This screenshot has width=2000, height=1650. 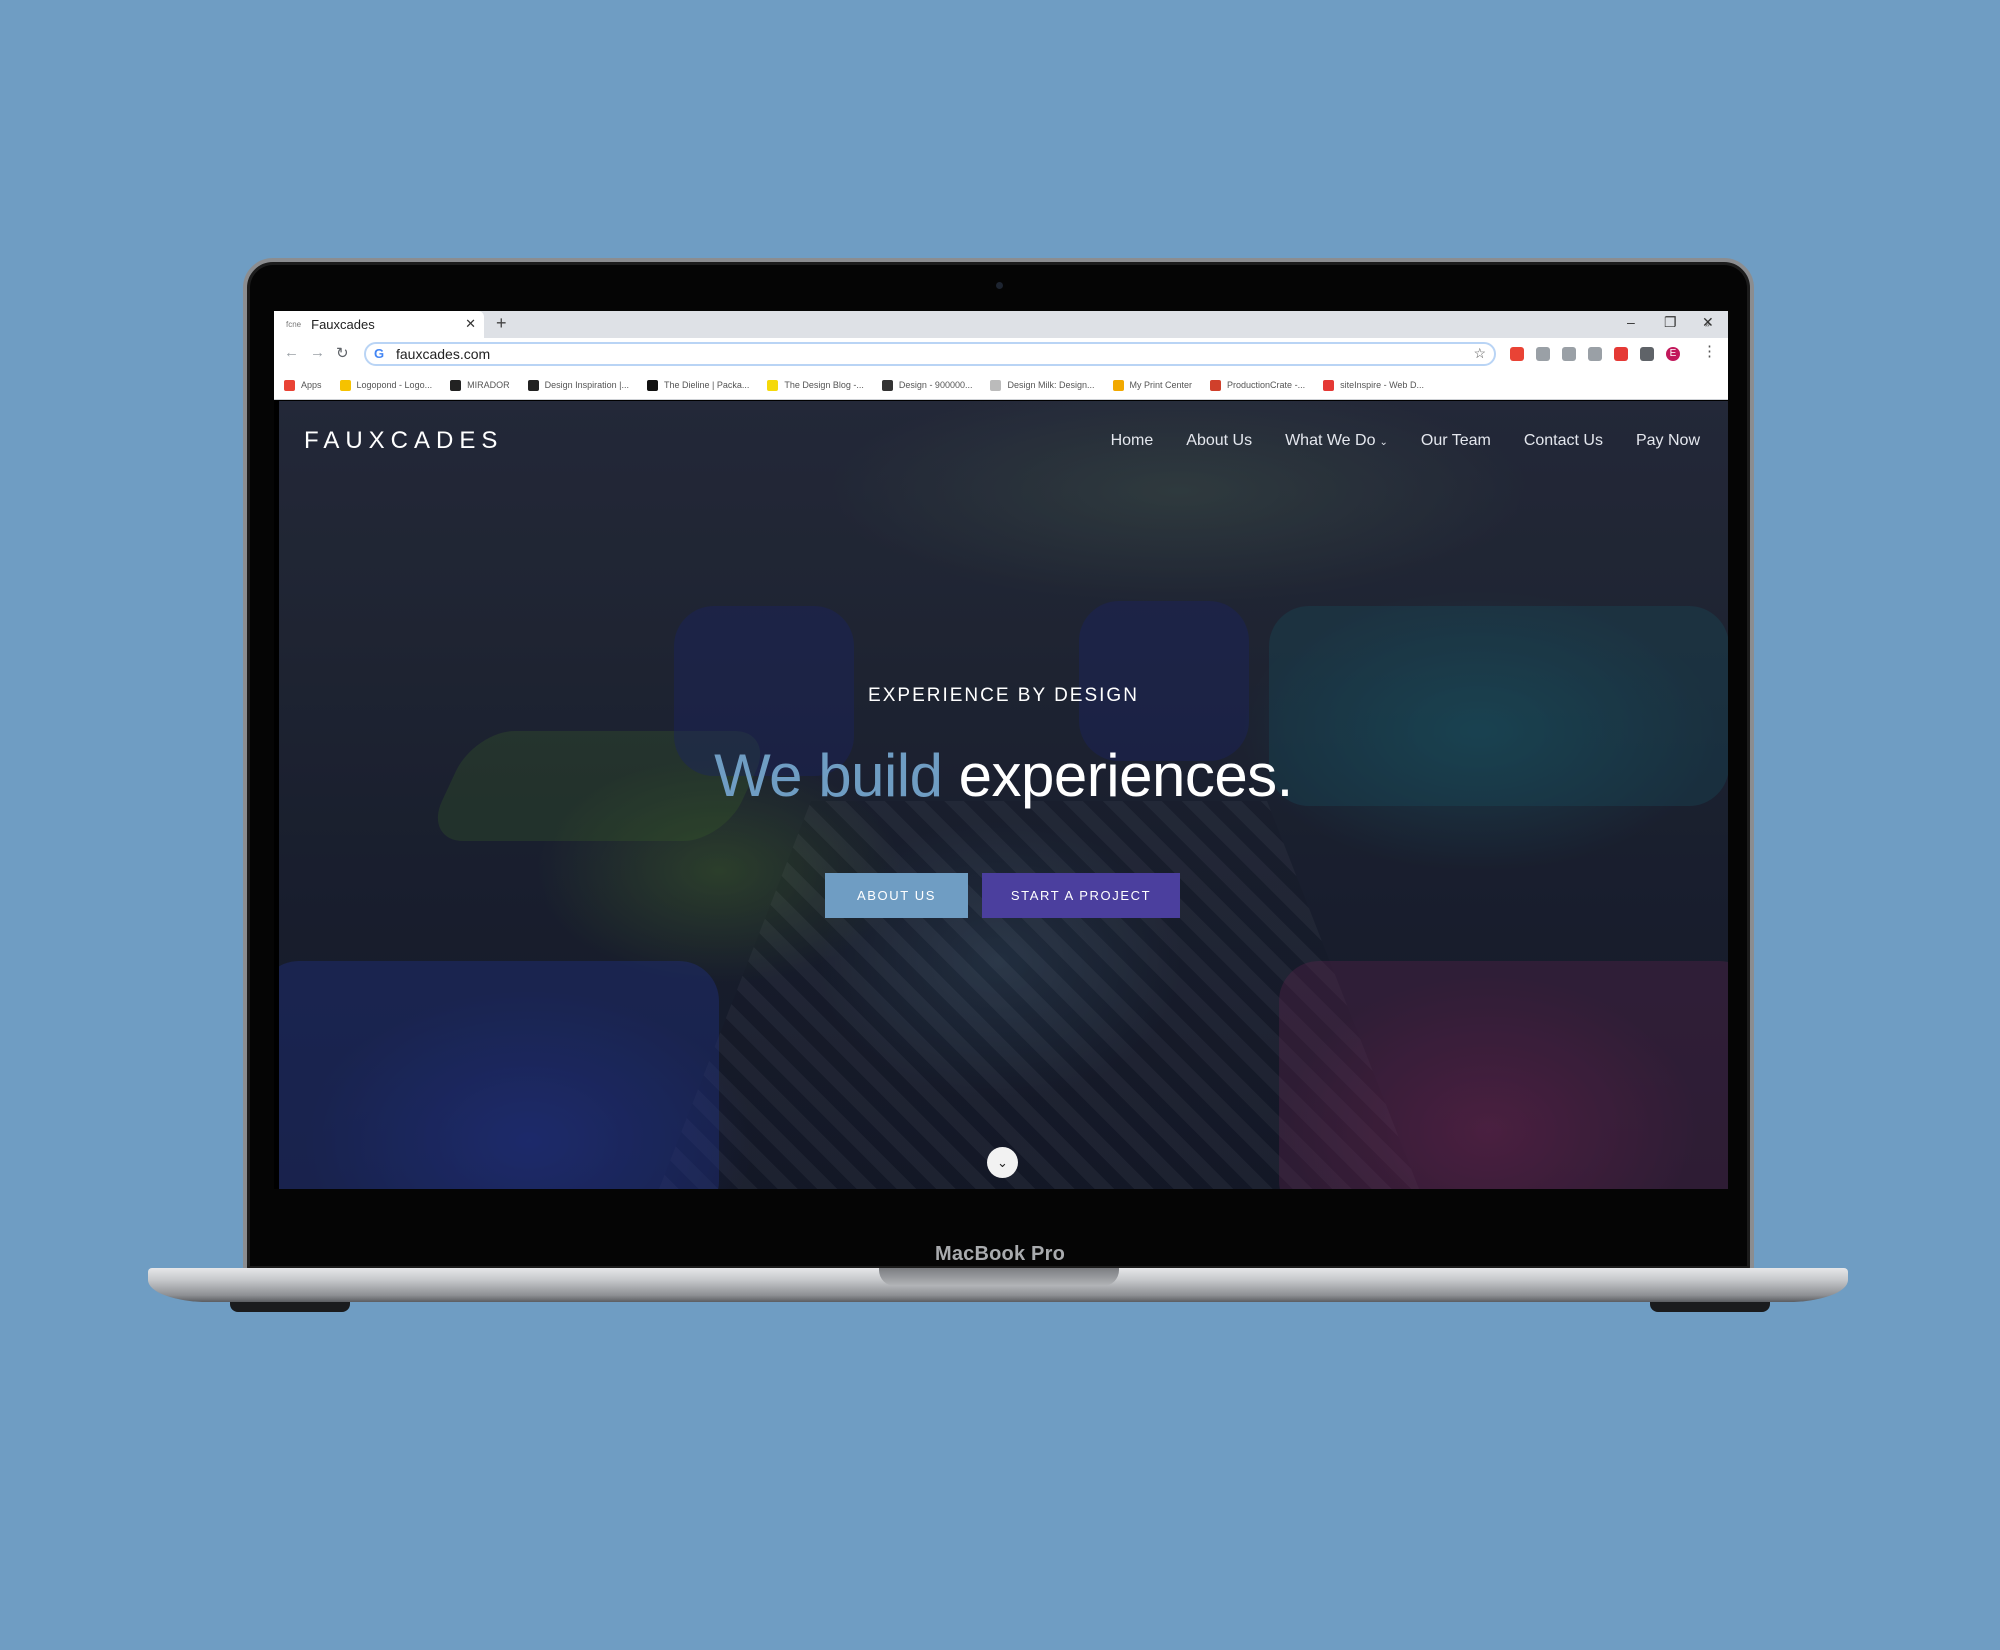 I want to click on nav-what-we-do: What We Do ⌄, so click(x=1336, y=441).